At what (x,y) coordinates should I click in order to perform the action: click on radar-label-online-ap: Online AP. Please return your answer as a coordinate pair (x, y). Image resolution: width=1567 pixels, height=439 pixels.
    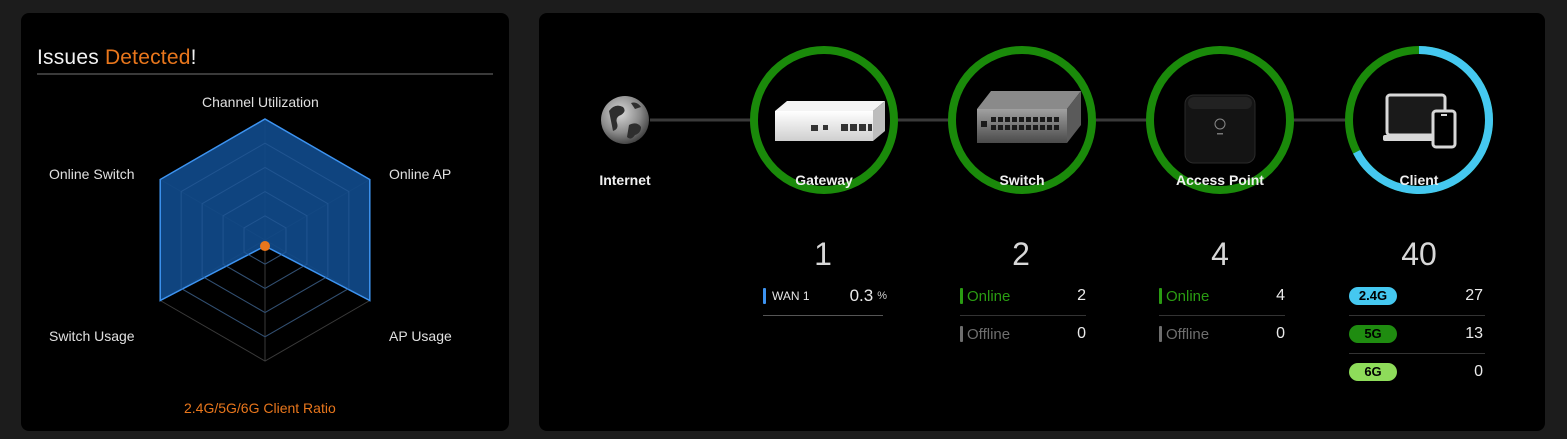
    Looking at the image, I should click on (420, 174).